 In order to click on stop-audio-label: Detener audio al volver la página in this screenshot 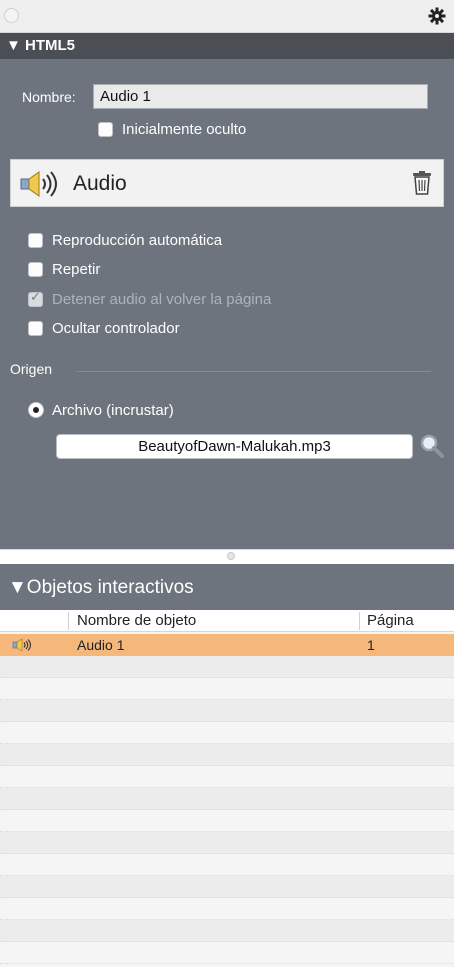, I will do `click(162, 299)`.